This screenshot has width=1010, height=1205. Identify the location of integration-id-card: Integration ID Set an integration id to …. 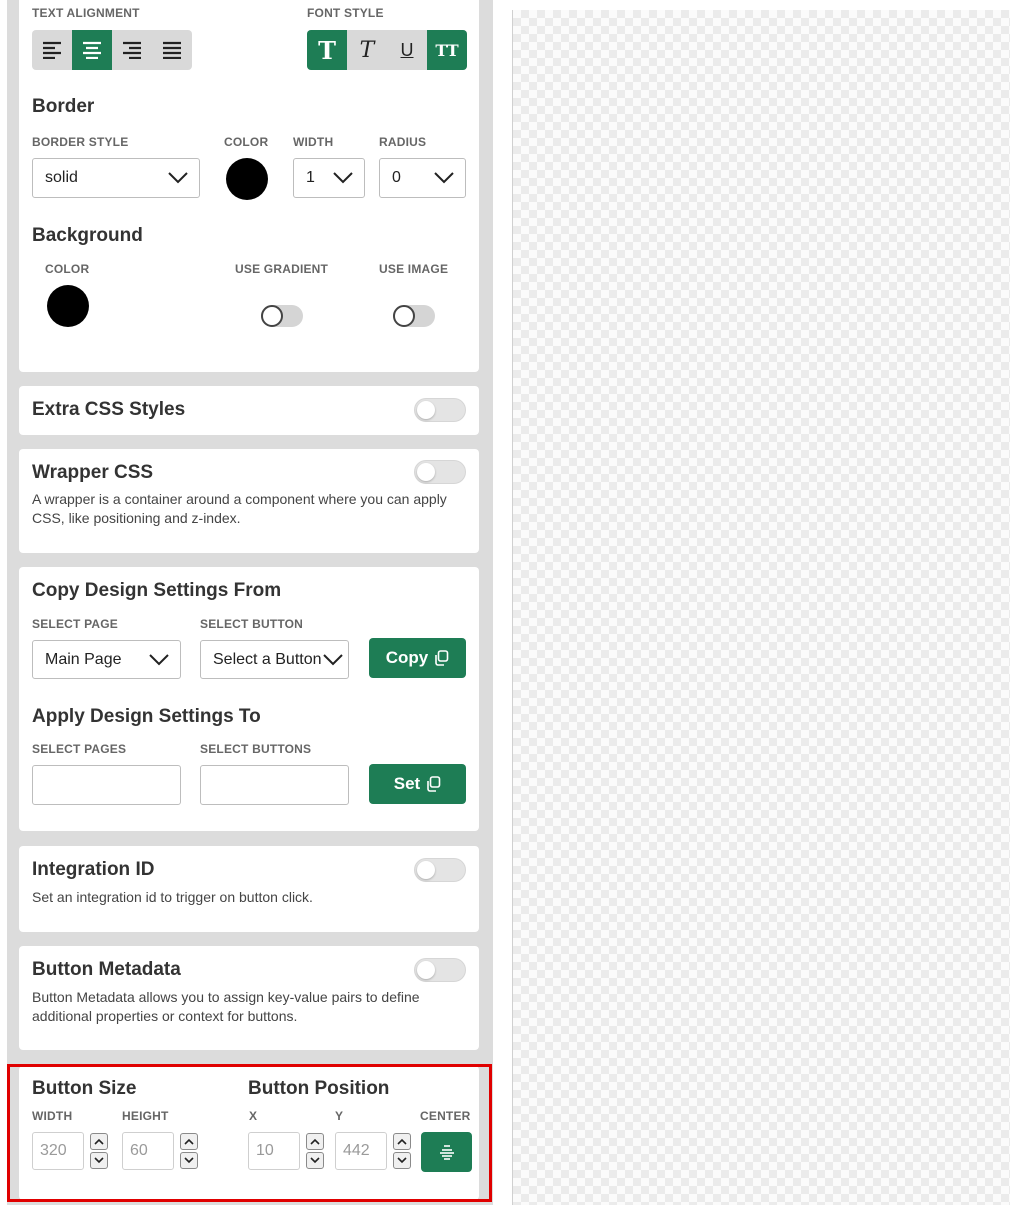
(249, 889).